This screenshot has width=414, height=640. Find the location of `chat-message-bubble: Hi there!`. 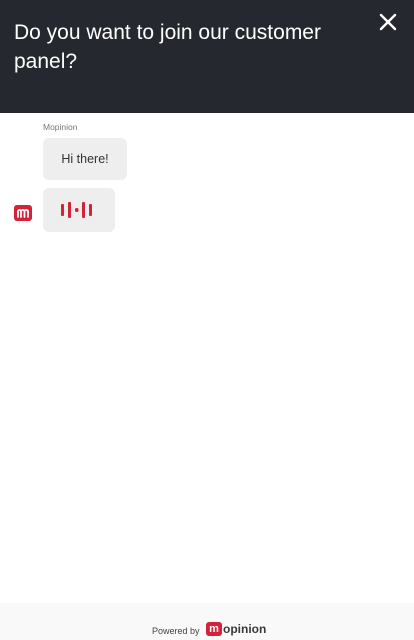

chat-message-bubble: Hi there! is located at coordinates (85, 159).